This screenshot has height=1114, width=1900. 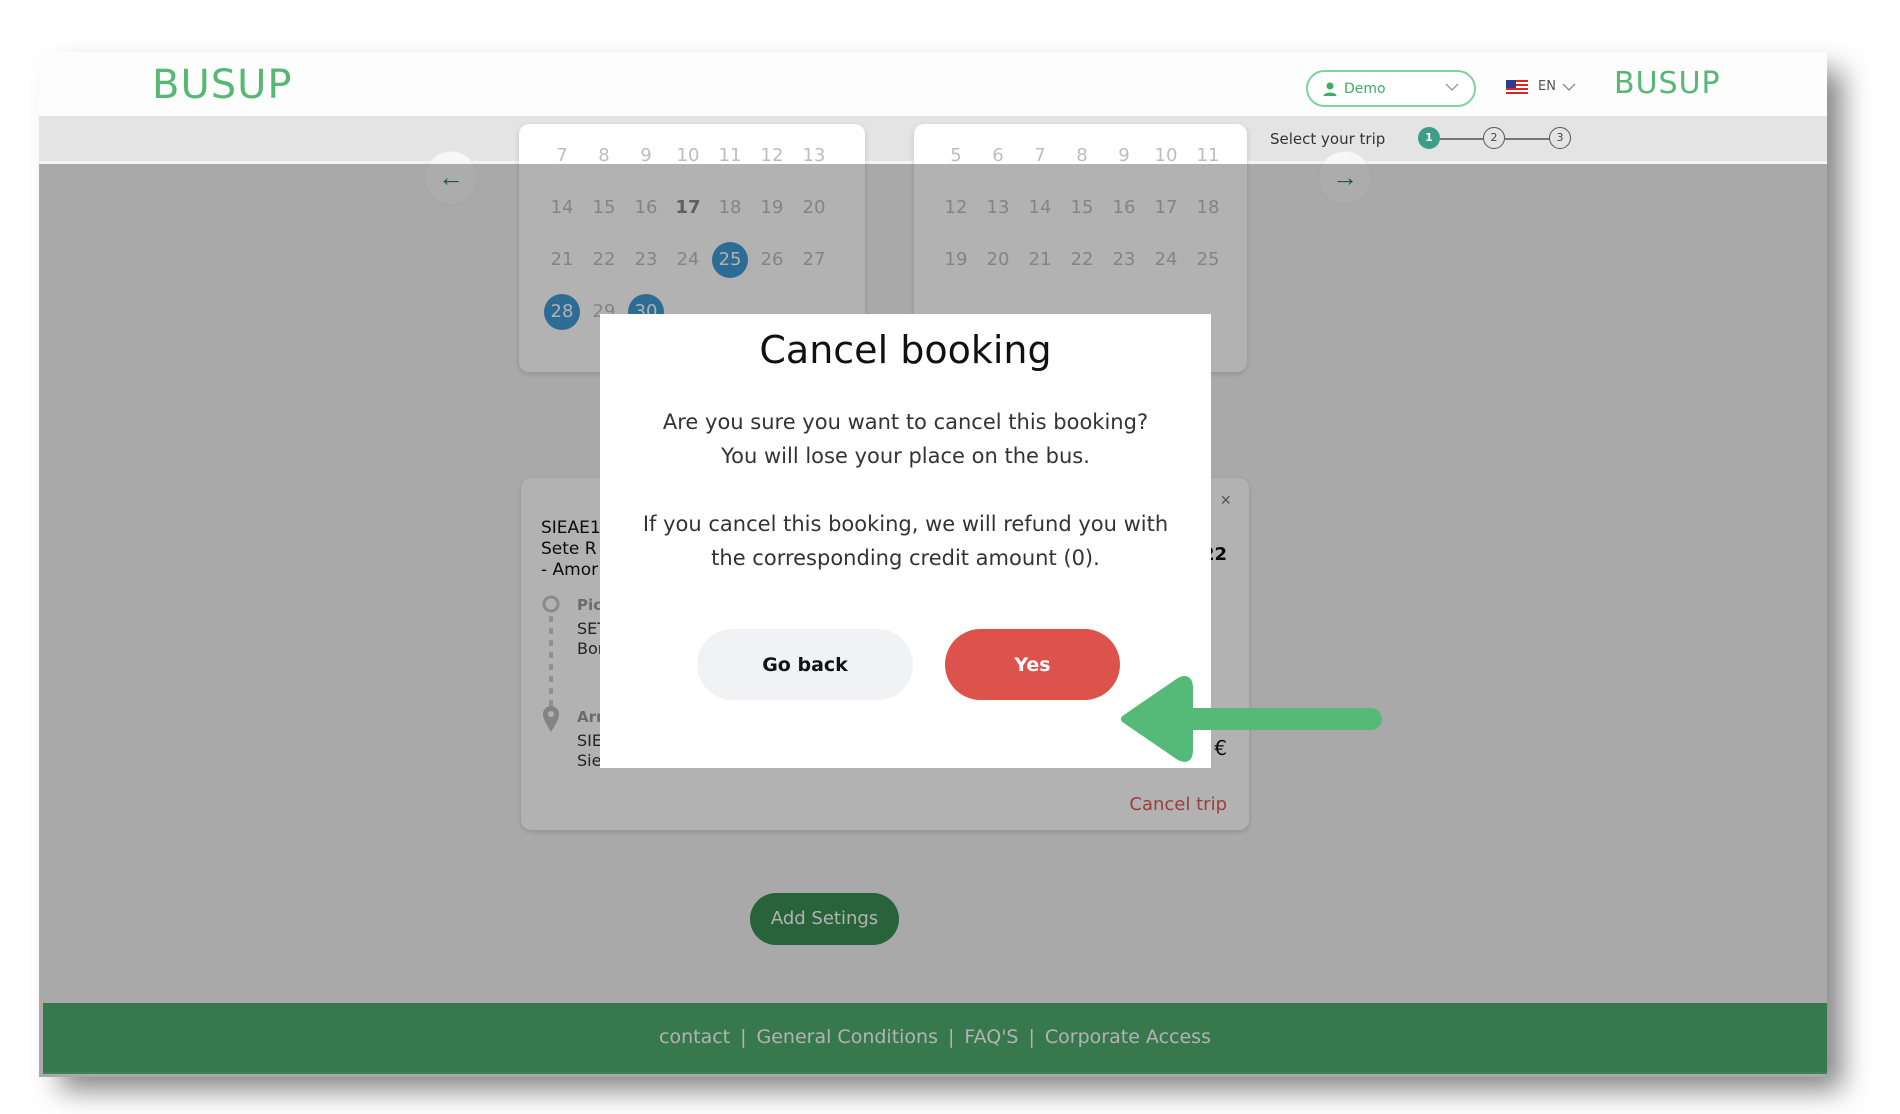 What do you see at coordinates (1032, 664) in the screenshot?
I see `yes-confirm-button: Yes` at bounding box center [1032, 664].